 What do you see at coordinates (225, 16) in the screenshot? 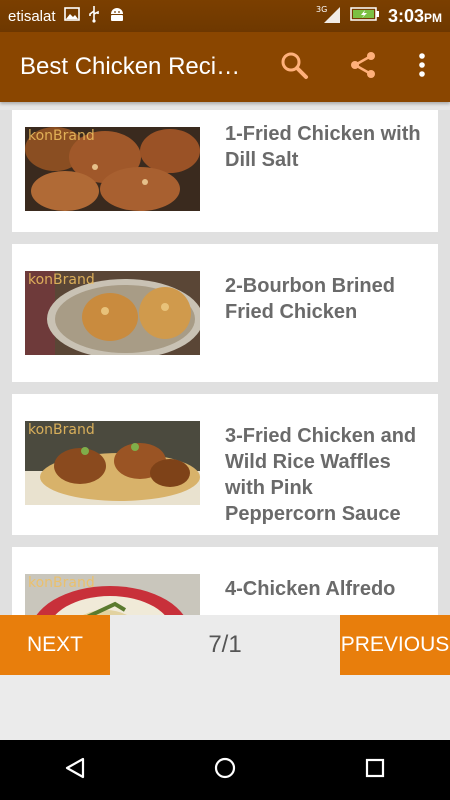
I see `status-bar: etisalat 3G 3:03PM` at bounding box center [225, 16].